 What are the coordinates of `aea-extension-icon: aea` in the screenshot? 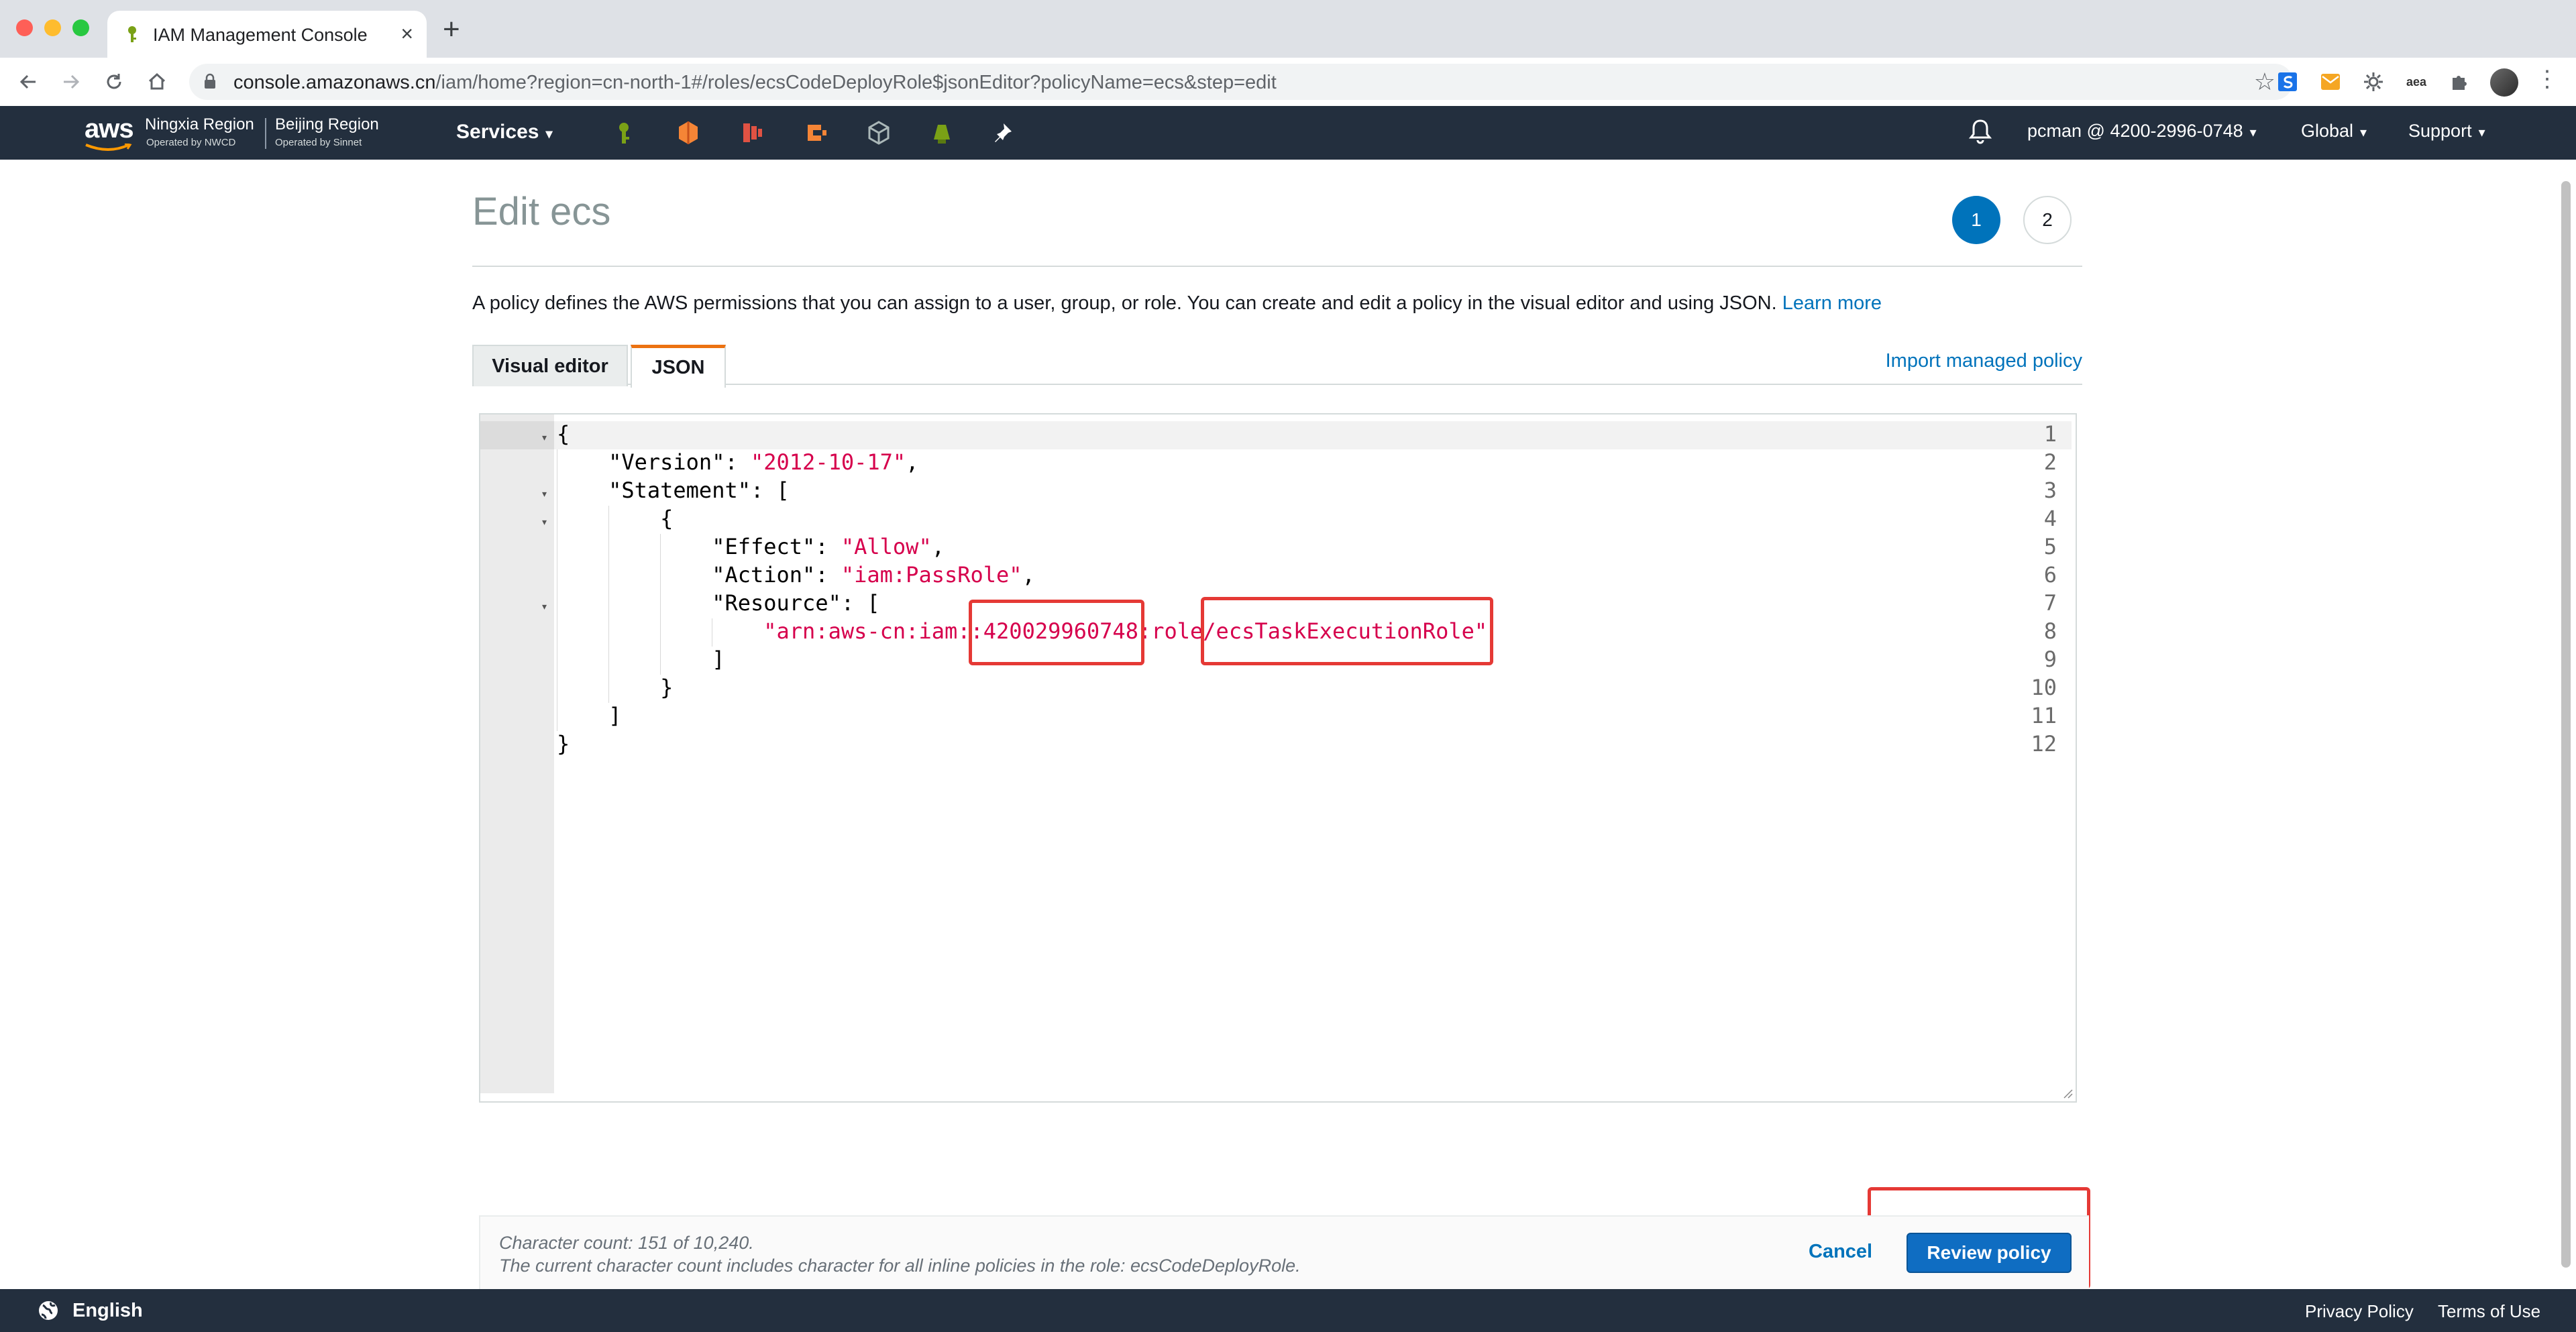 It's located at (2416, 82).